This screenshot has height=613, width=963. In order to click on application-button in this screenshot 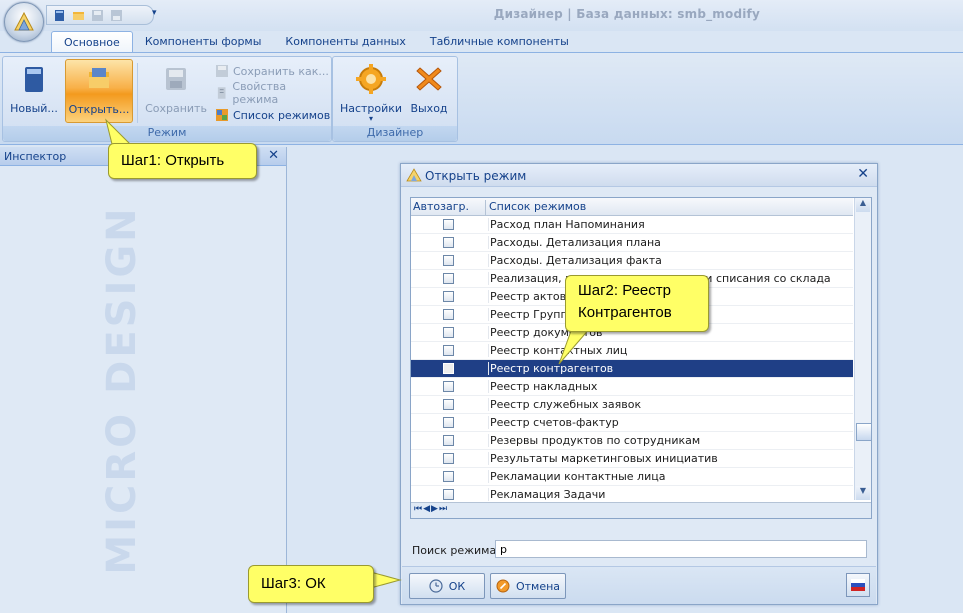, I will do `click(24, 22)`.